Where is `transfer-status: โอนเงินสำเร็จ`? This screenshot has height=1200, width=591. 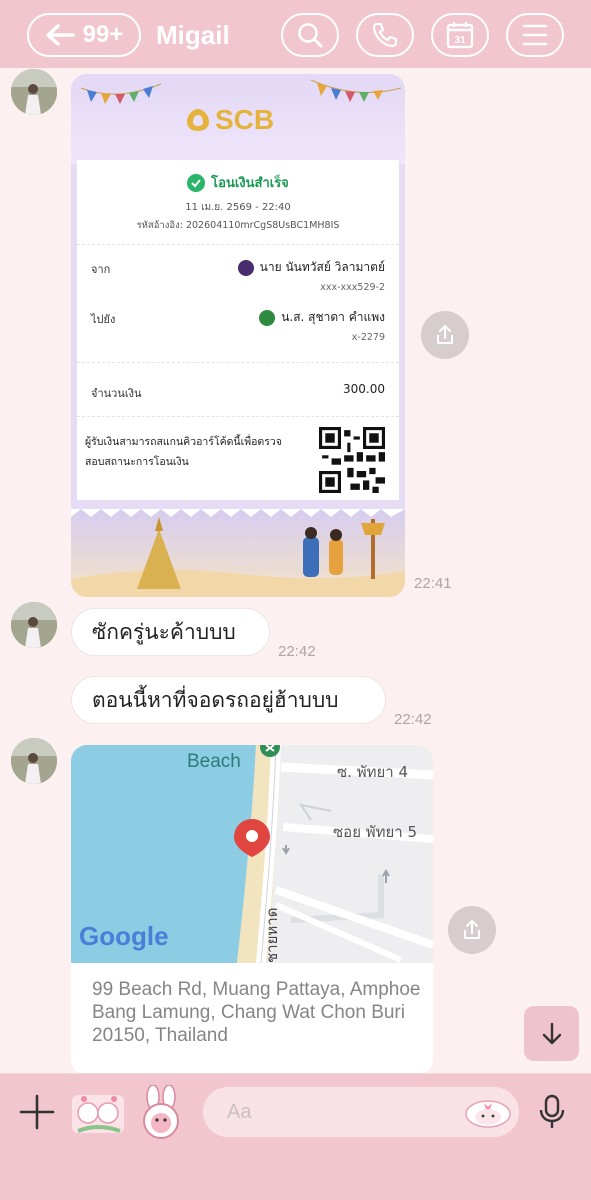 transfer-status: โอนเงินสำเร็จ is located at coordinates (238, 182).